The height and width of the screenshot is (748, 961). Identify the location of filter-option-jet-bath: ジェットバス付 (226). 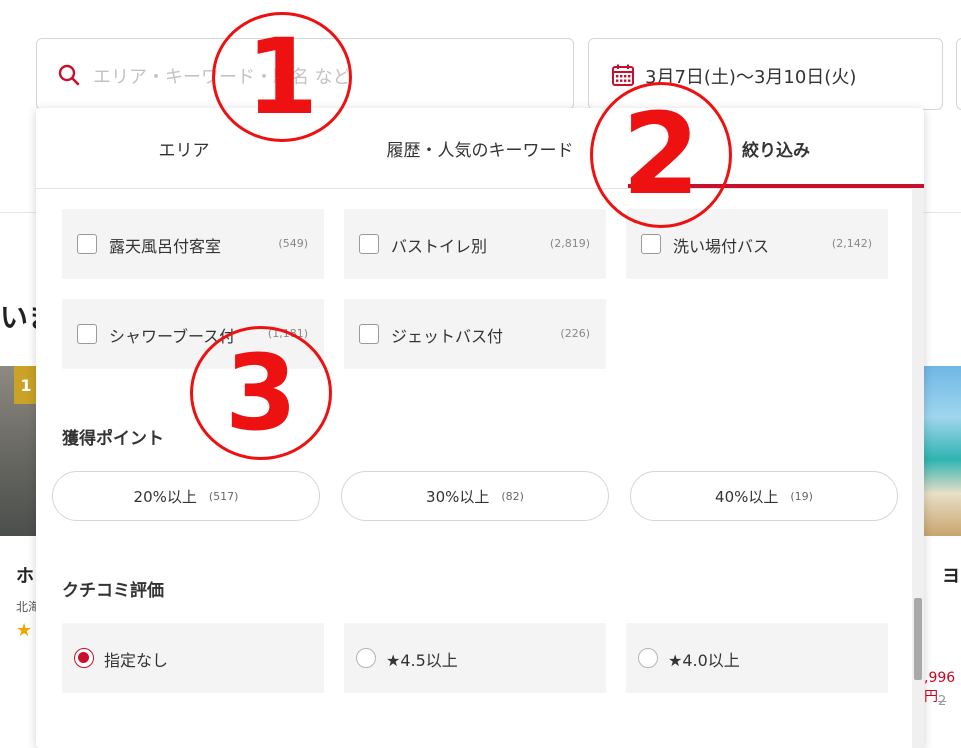
(475, 334).